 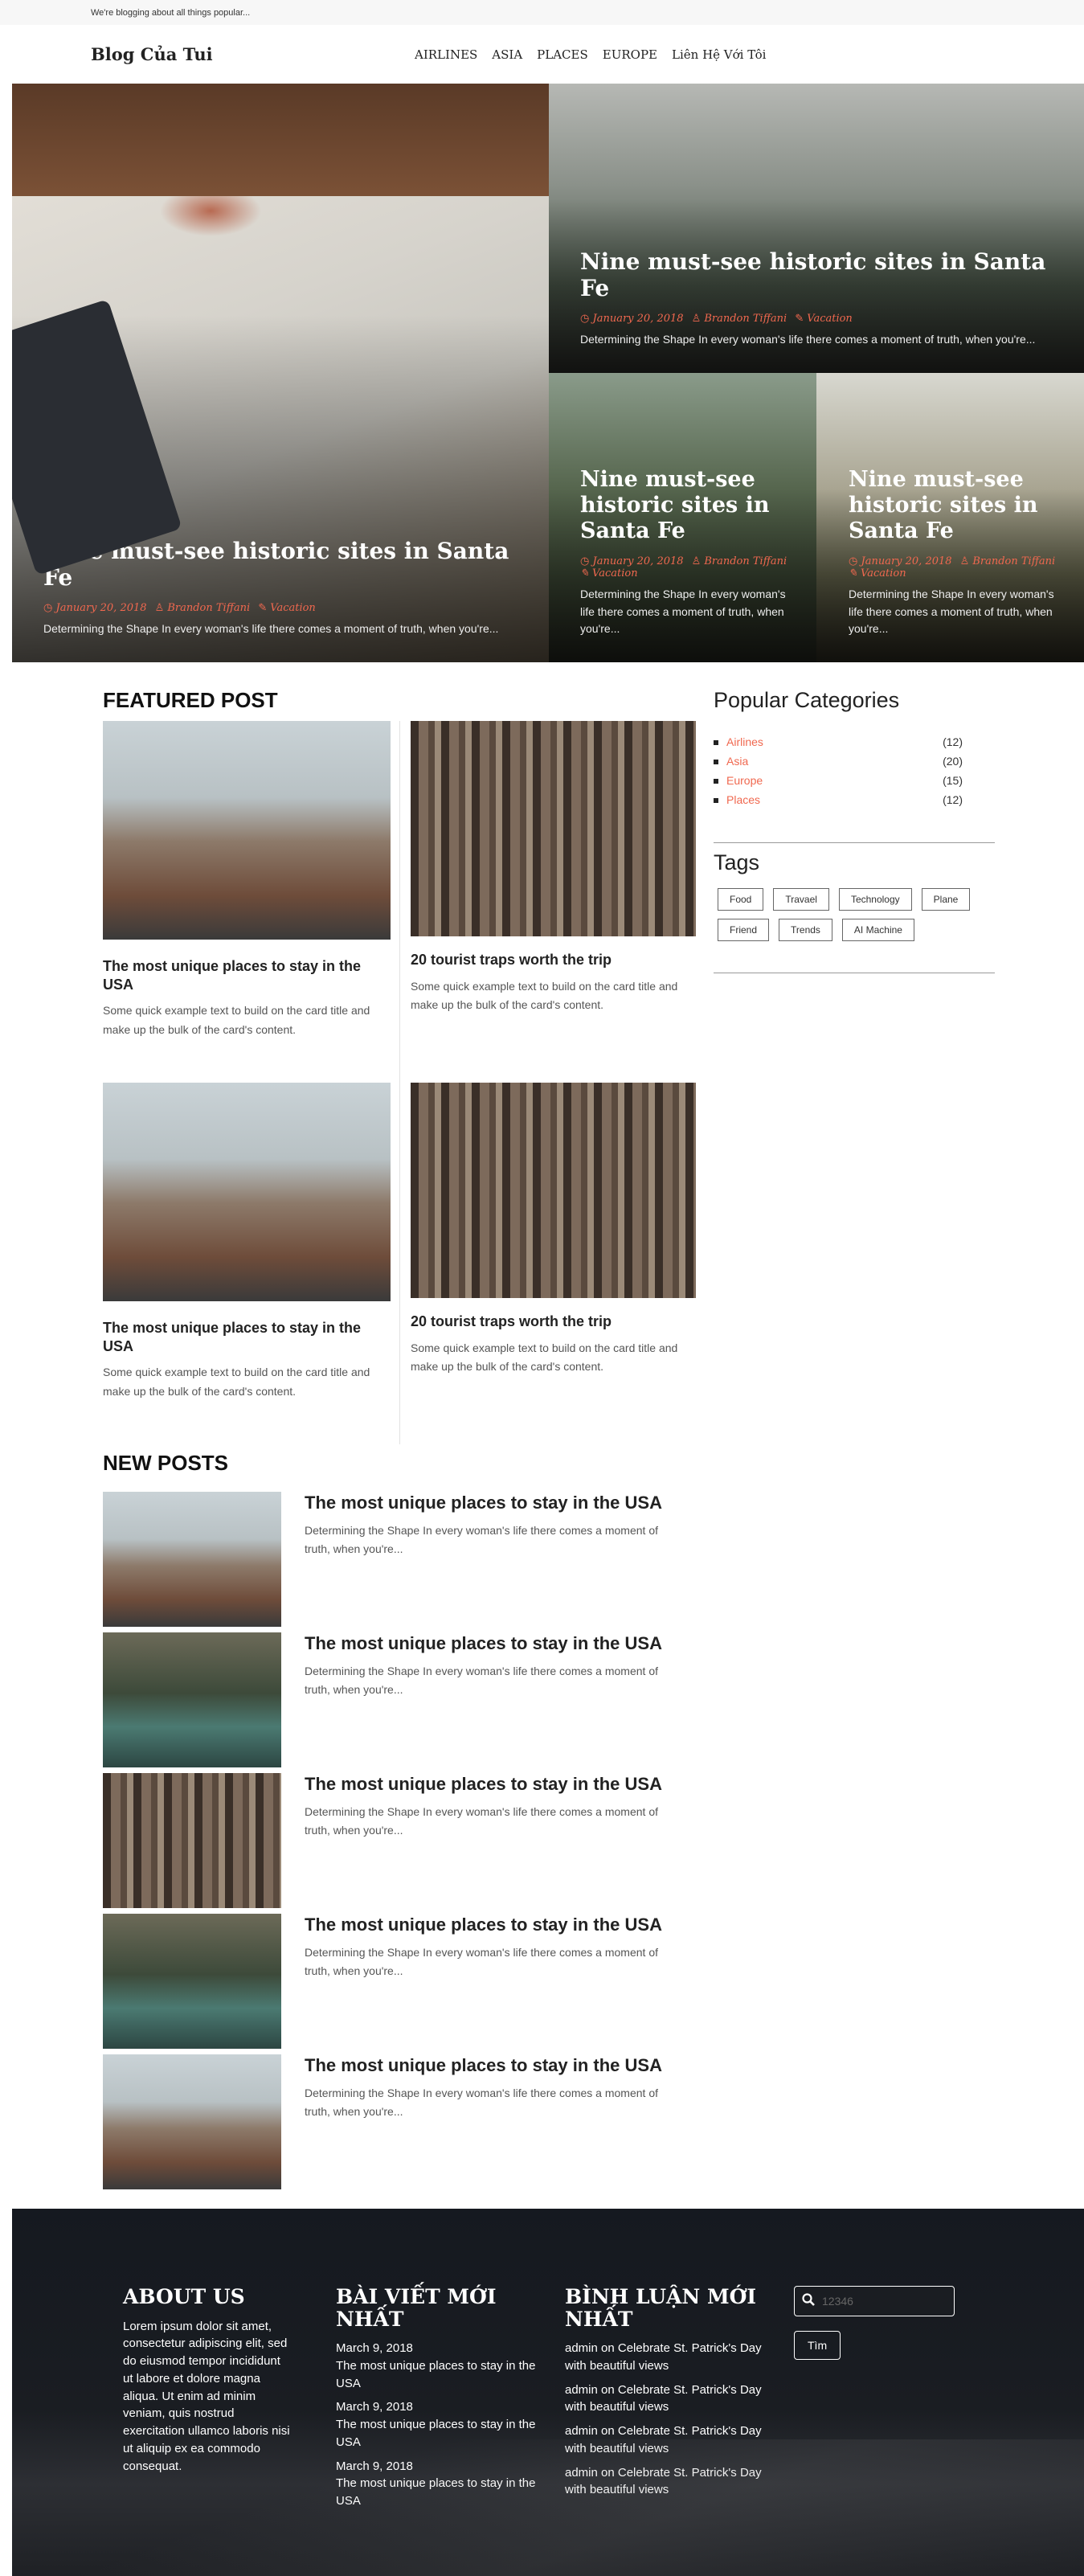 I want to click on category-item: Places (12), so click(x=838, y=799).